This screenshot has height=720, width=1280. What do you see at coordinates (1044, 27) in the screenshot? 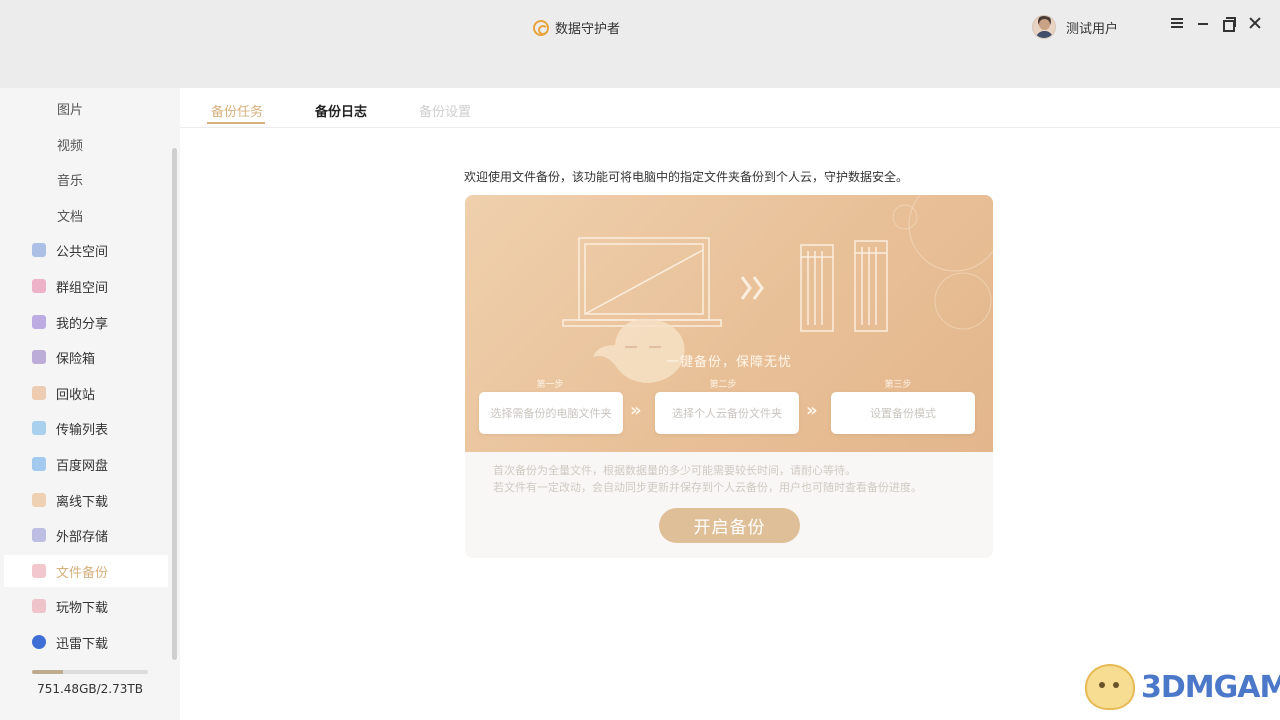
I see `avatar` at bounding box center [1044, 27].